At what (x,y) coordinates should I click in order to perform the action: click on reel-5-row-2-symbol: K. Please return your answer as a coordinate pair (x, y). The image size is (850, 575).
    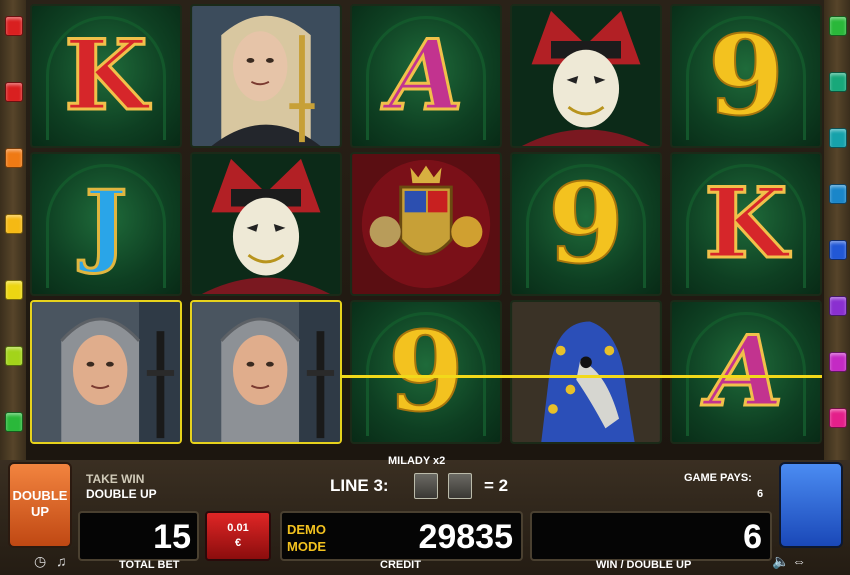
    Looking at the image, I should click on (746, 224).